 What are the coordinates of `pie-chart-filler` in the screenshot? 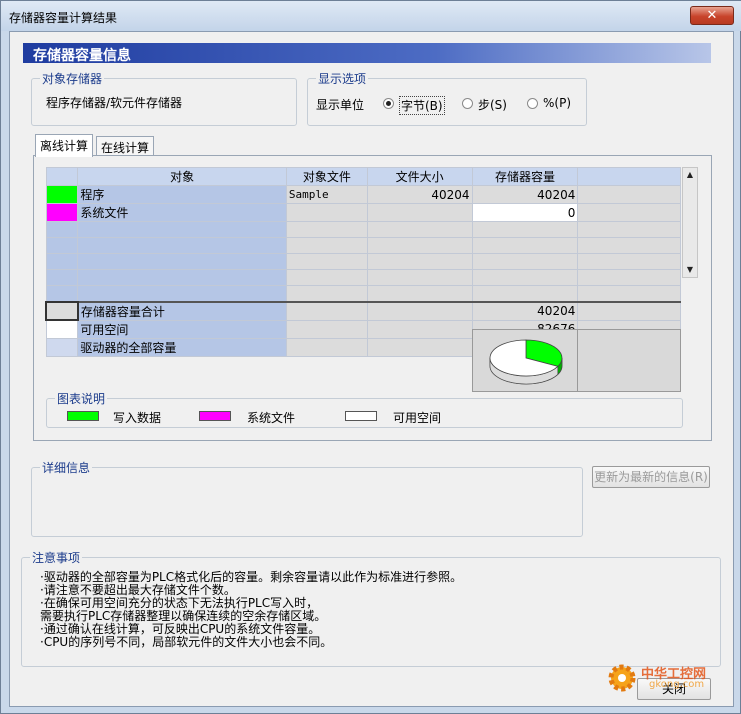 It's located at (629, 360).